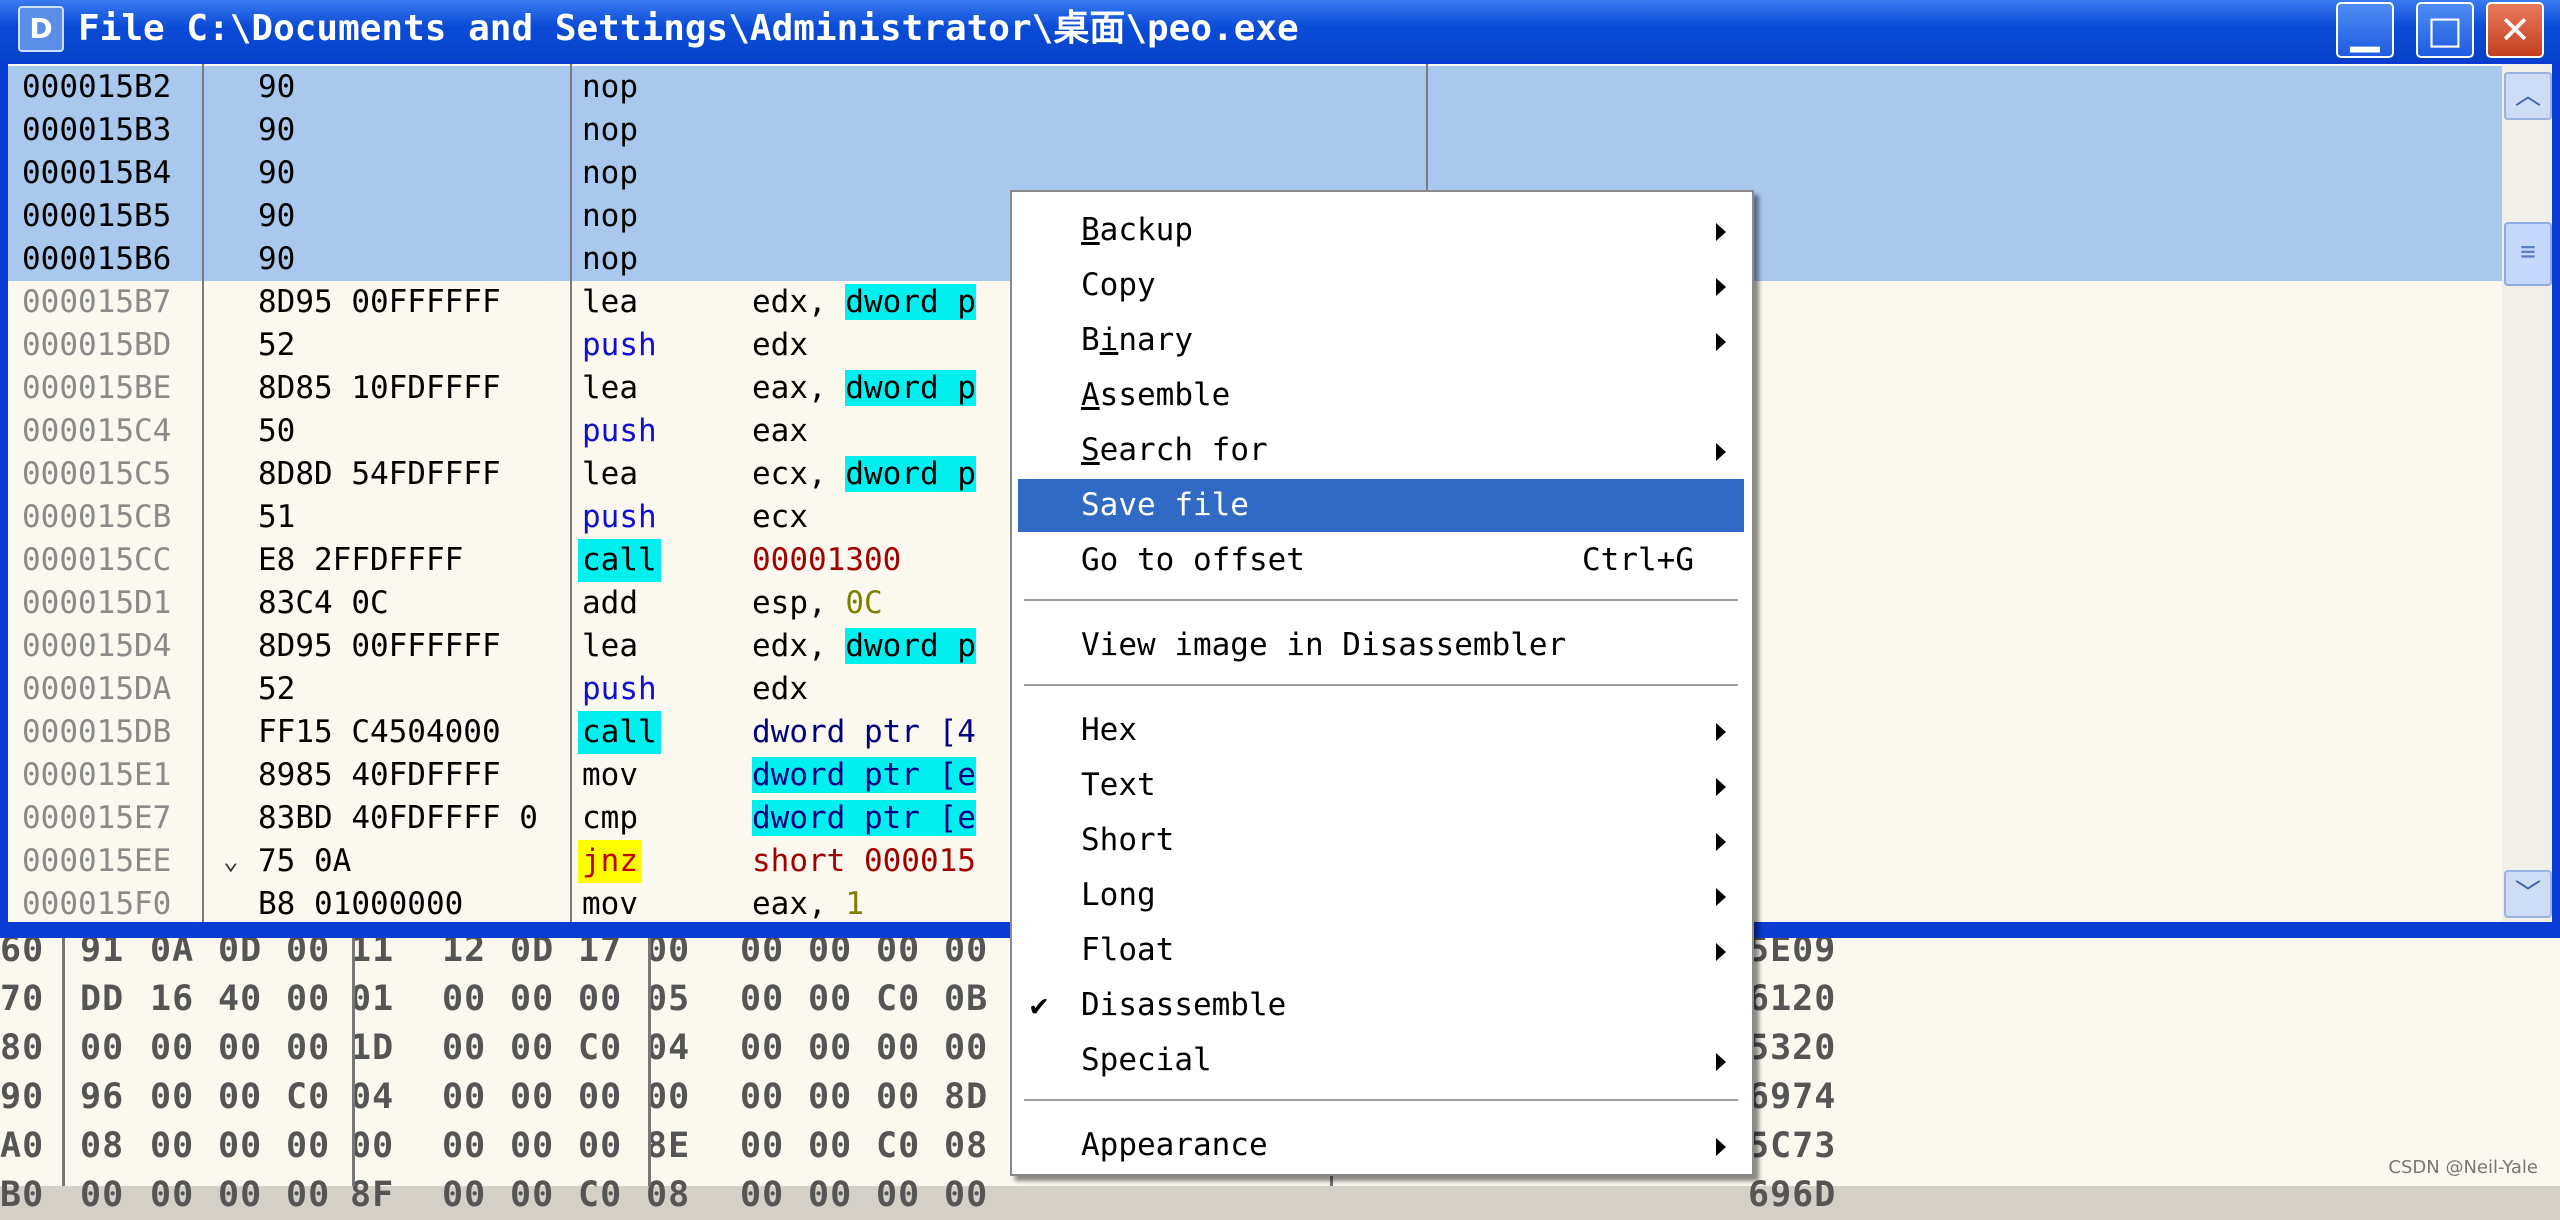  I want to click on scroll-up-button: ︿, so click(2528, 96).